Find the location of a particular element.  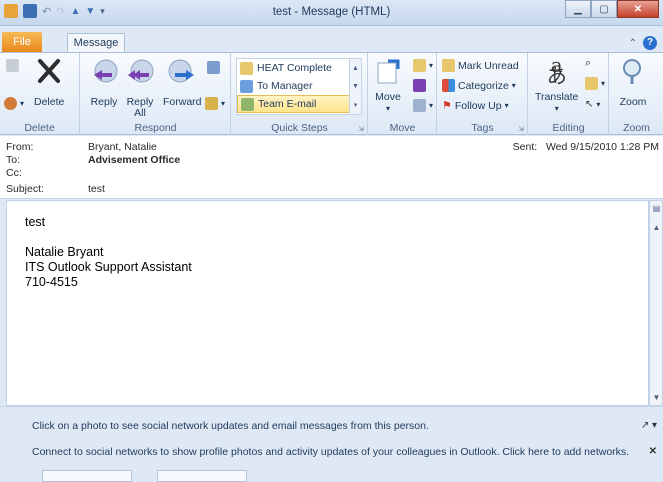

quick-step-label: HEAT Complete is located at coordinates (294, 68).